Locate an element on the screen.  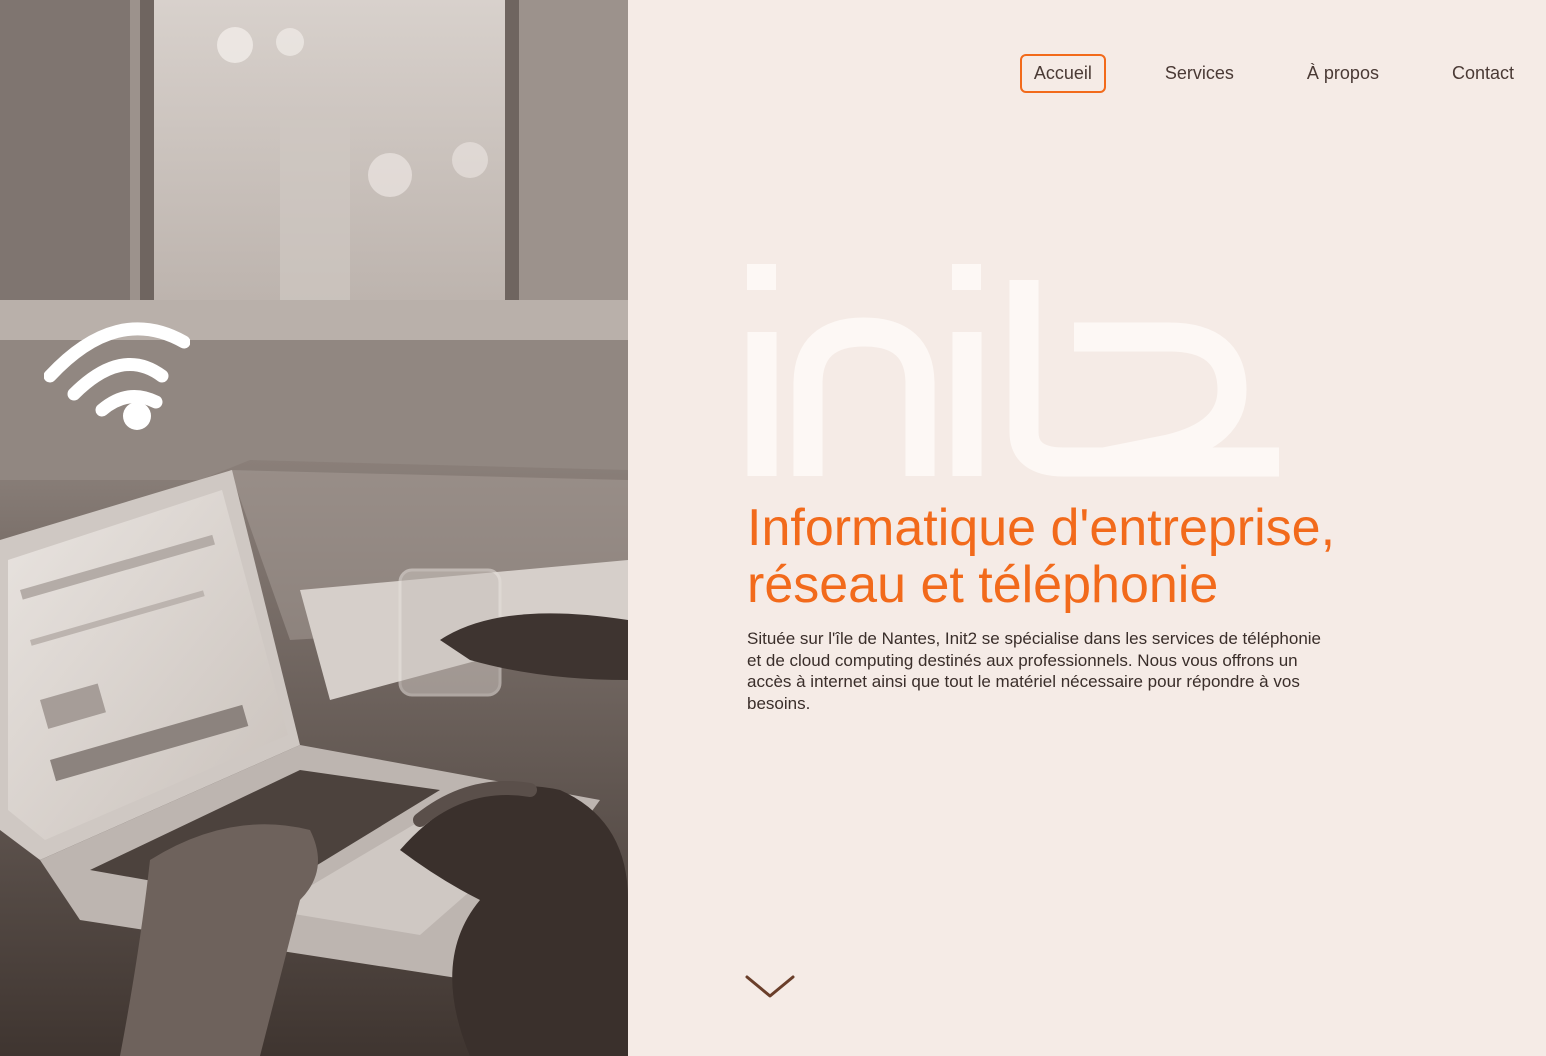
nav-item-contact: Contact is located at coordinates (1483, 73).